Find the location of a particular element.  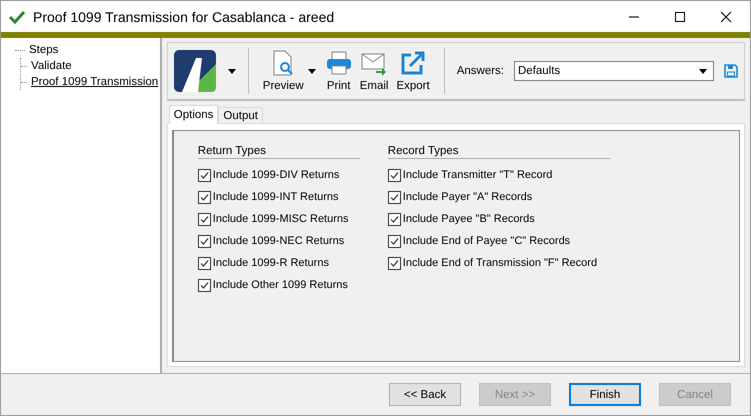

logo-icon is located at coordinates (195, 71).